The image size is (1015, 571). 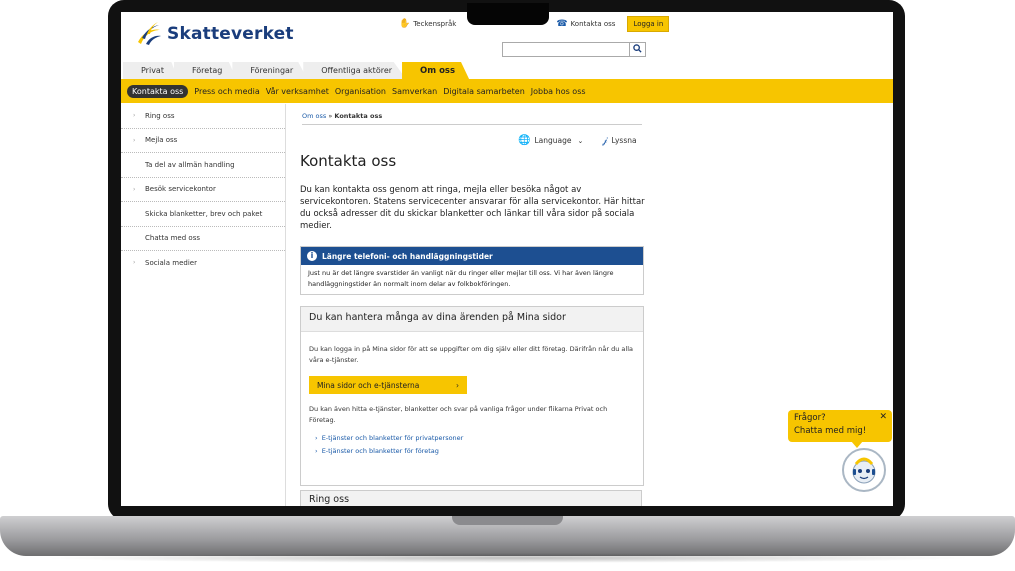 What do you see at coordinates (230, 34) in the screenshot?
I see `logo-text: Skatteverket` at bounding box center [230, 34].